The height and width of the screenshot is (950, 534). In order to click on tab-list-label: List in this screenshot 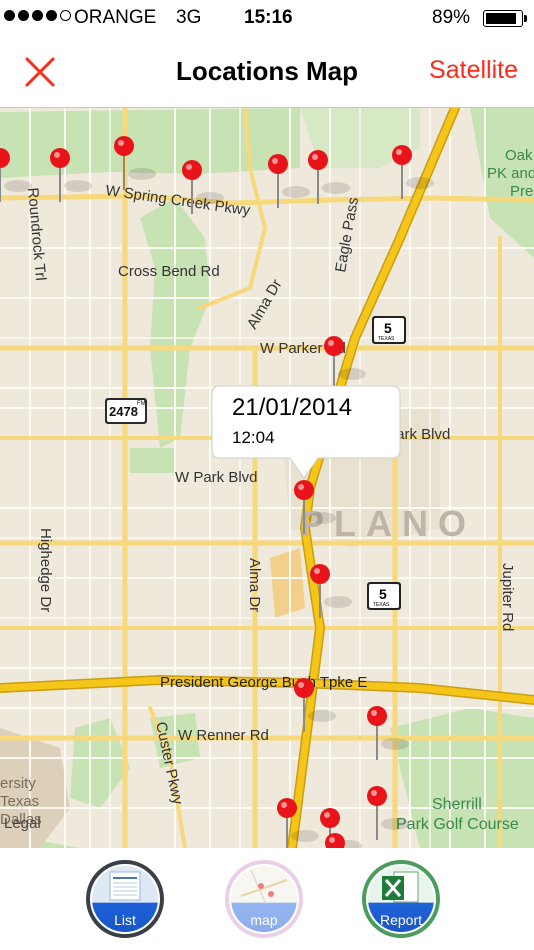, I will do `click(125, 920)`.